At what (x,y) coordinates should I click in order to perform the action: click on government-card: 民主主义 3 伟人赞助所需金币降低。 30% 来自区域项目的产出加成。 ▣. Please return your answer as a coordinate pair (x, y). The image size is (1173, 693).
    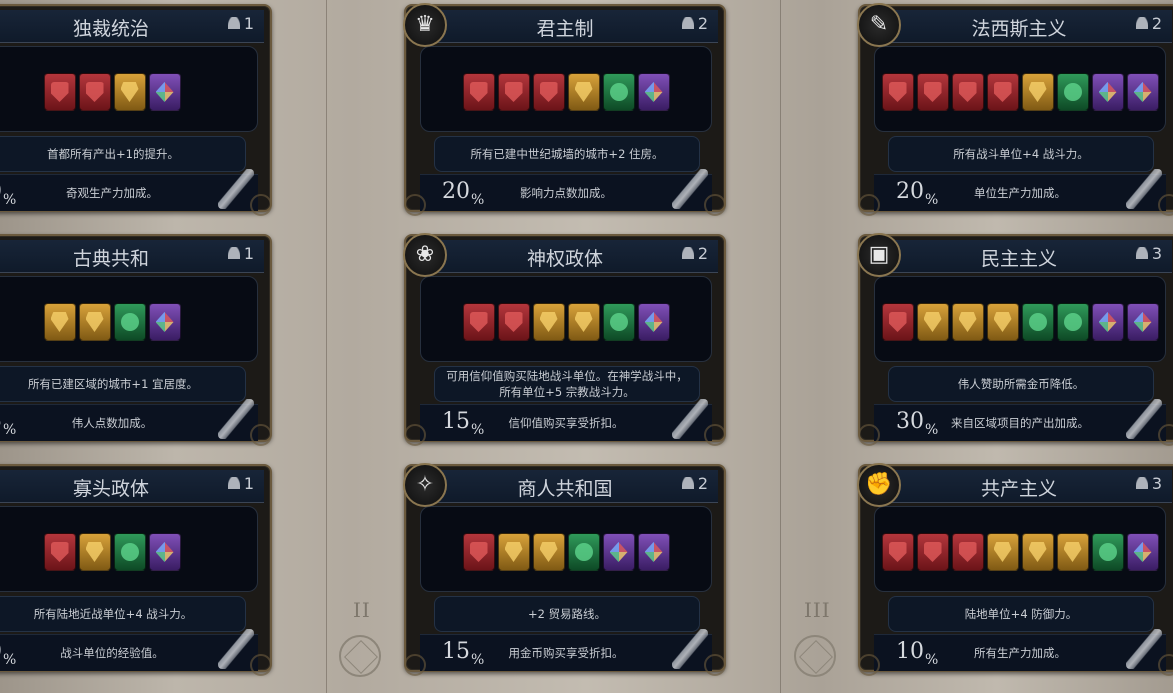
    Looking at the image, I should click on (1014, 340).